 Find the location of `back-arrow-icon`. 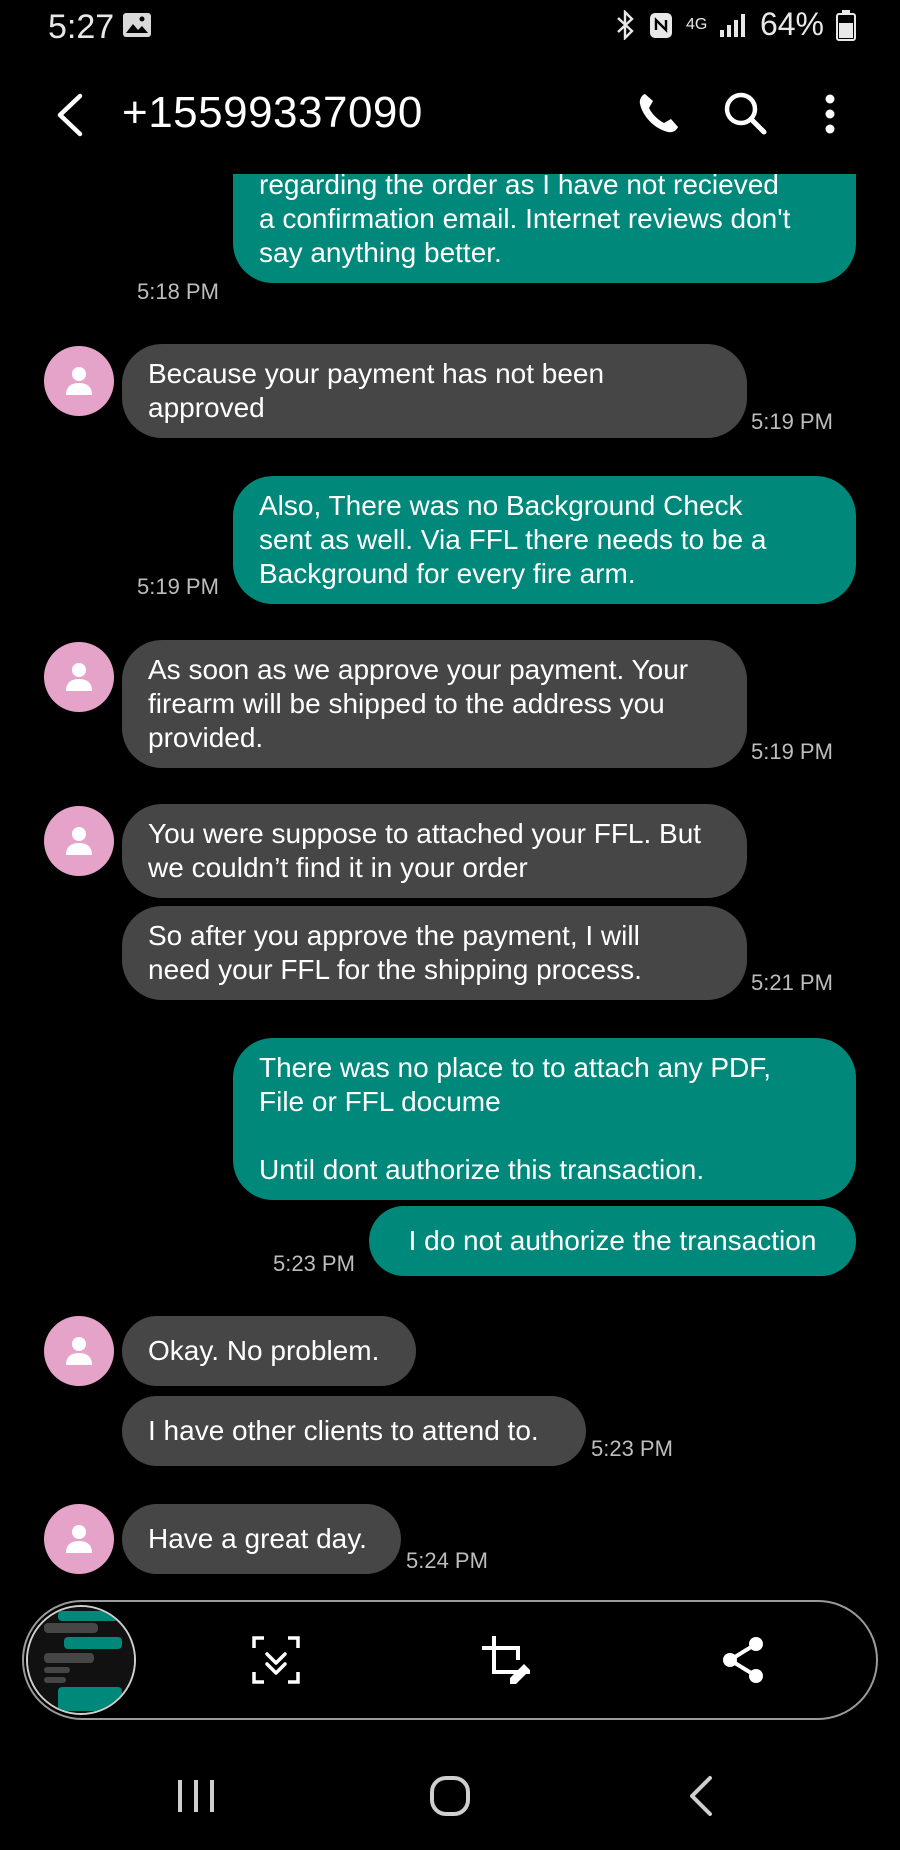

back-arrow-icon is located at coordinates (70, 115).